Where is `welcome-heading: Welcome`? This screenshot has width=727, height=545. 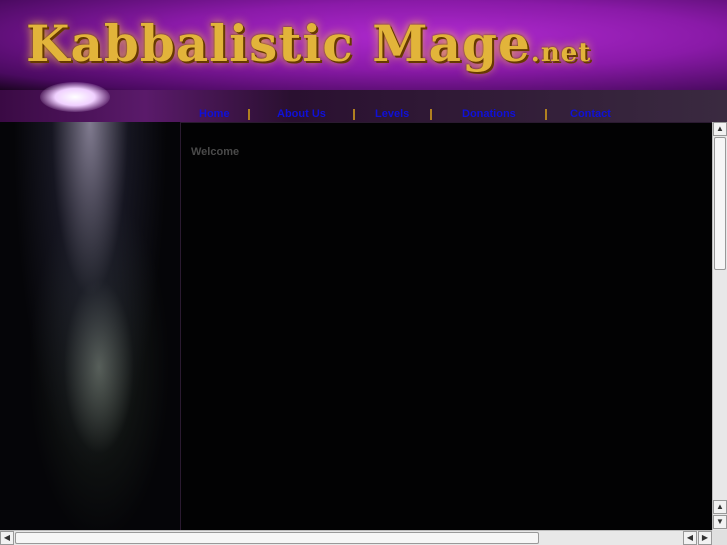 welcome-heading: Welcome is located at coordinates (215, 152).